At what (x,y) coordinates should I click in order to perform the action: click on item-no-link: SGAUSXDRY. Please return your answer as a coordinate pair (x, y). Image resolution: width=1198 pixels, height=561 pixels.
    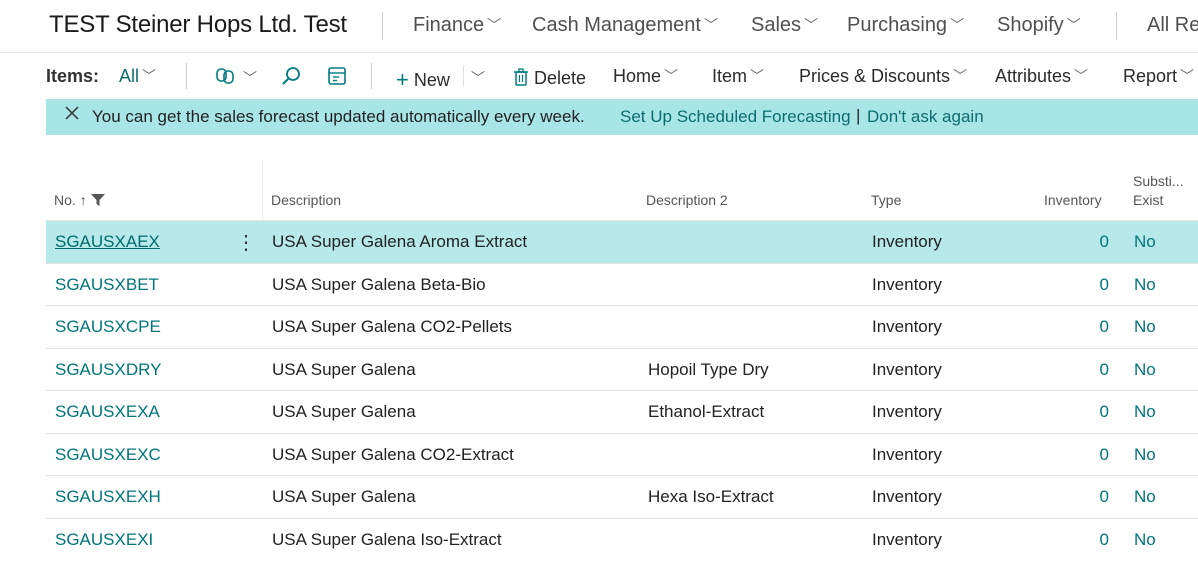
    Looking at the image, I should click on (108, 370).